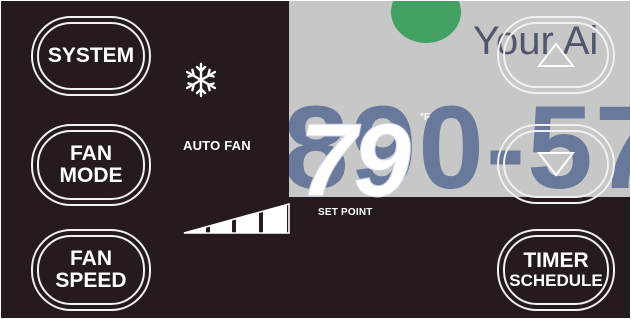  What do you see at coordinates (556, 261) in the screenshot?
I see `timer-label-line1: TIMER` at bounding box center [556, 261].